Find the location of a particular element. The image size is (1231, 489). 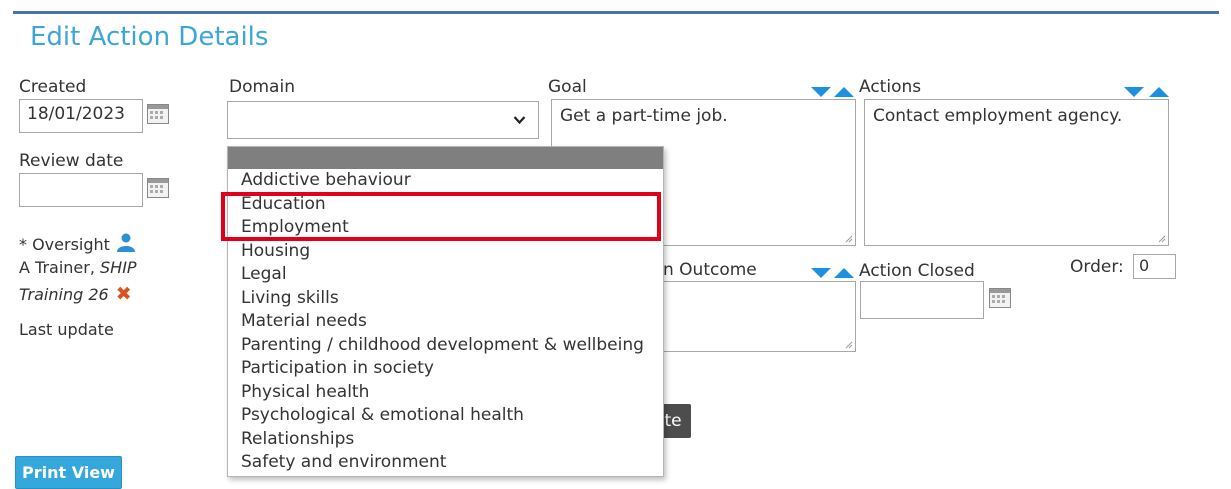

domain-select is located at coordinates (383, 120).